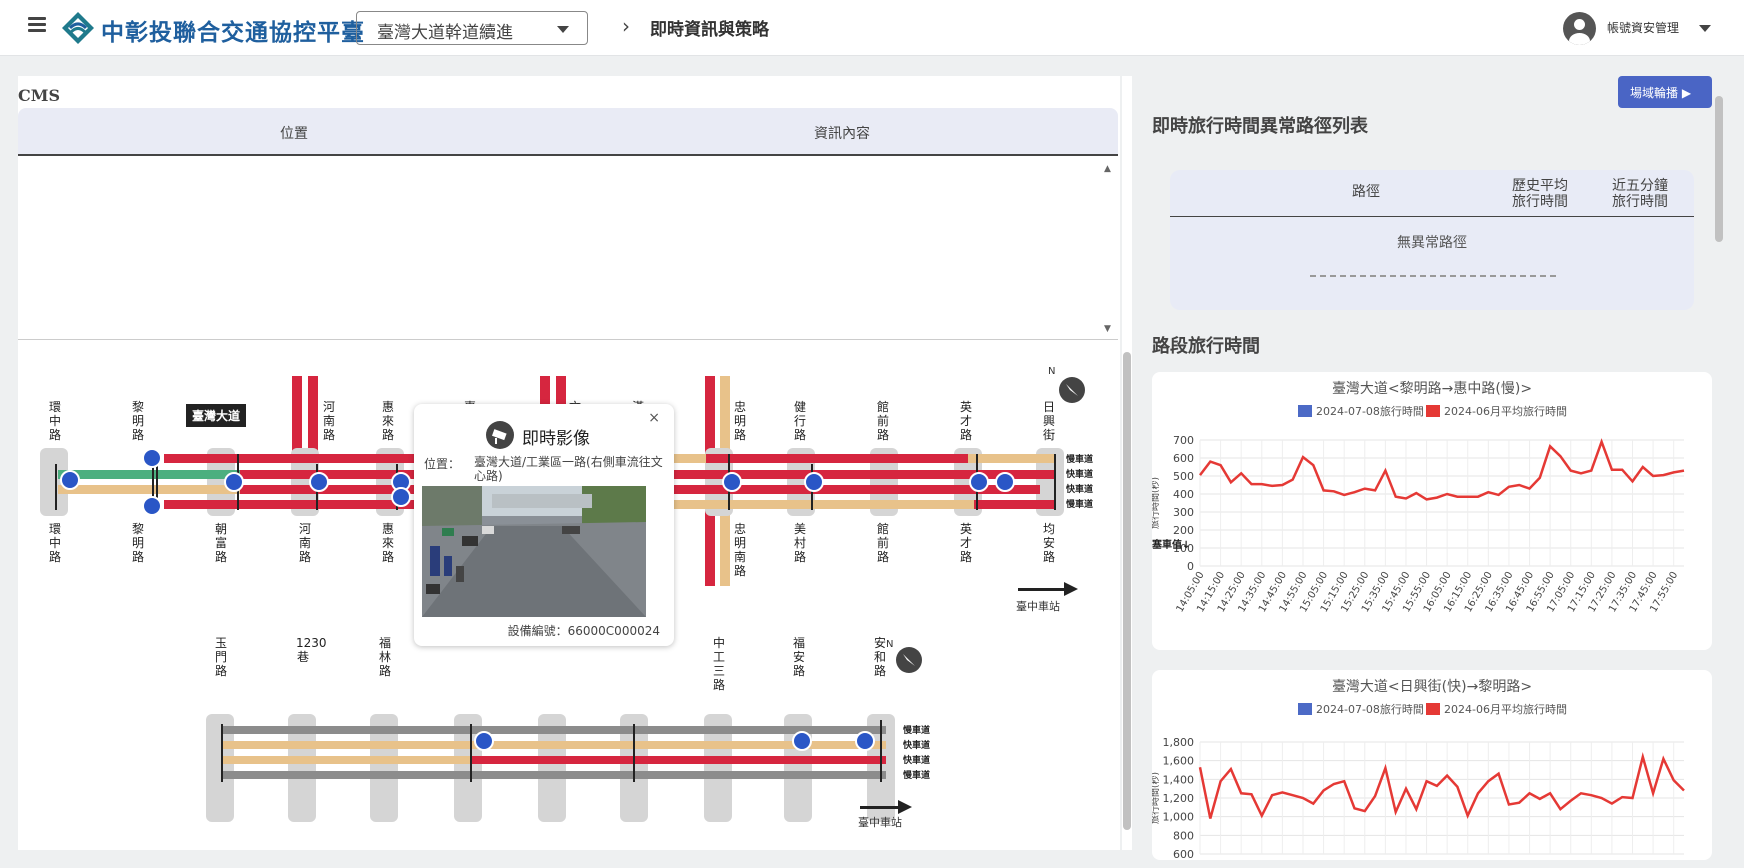 The image size is (1744, 868). Describe the element at coordinates (1048, 543) in the screenshot. I see `road-label: 均安路` at that location.